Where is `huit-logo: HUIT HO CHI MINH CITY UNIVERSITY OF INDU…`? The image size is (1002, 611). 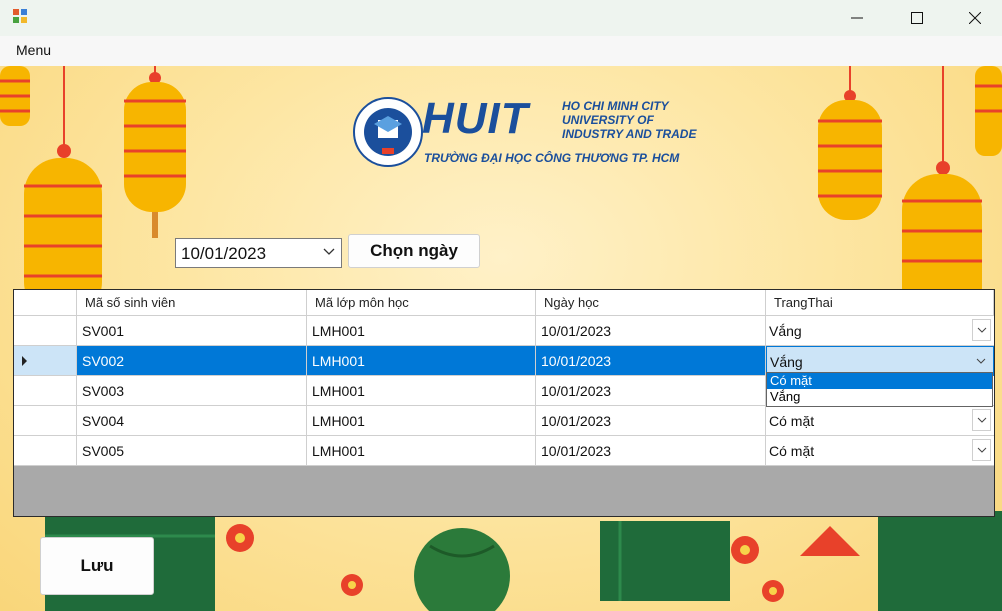
huit-logo: HUIT HO CHI MINH CITY UNIVERSITY OF INDU… is located at coordinates (524, 132).